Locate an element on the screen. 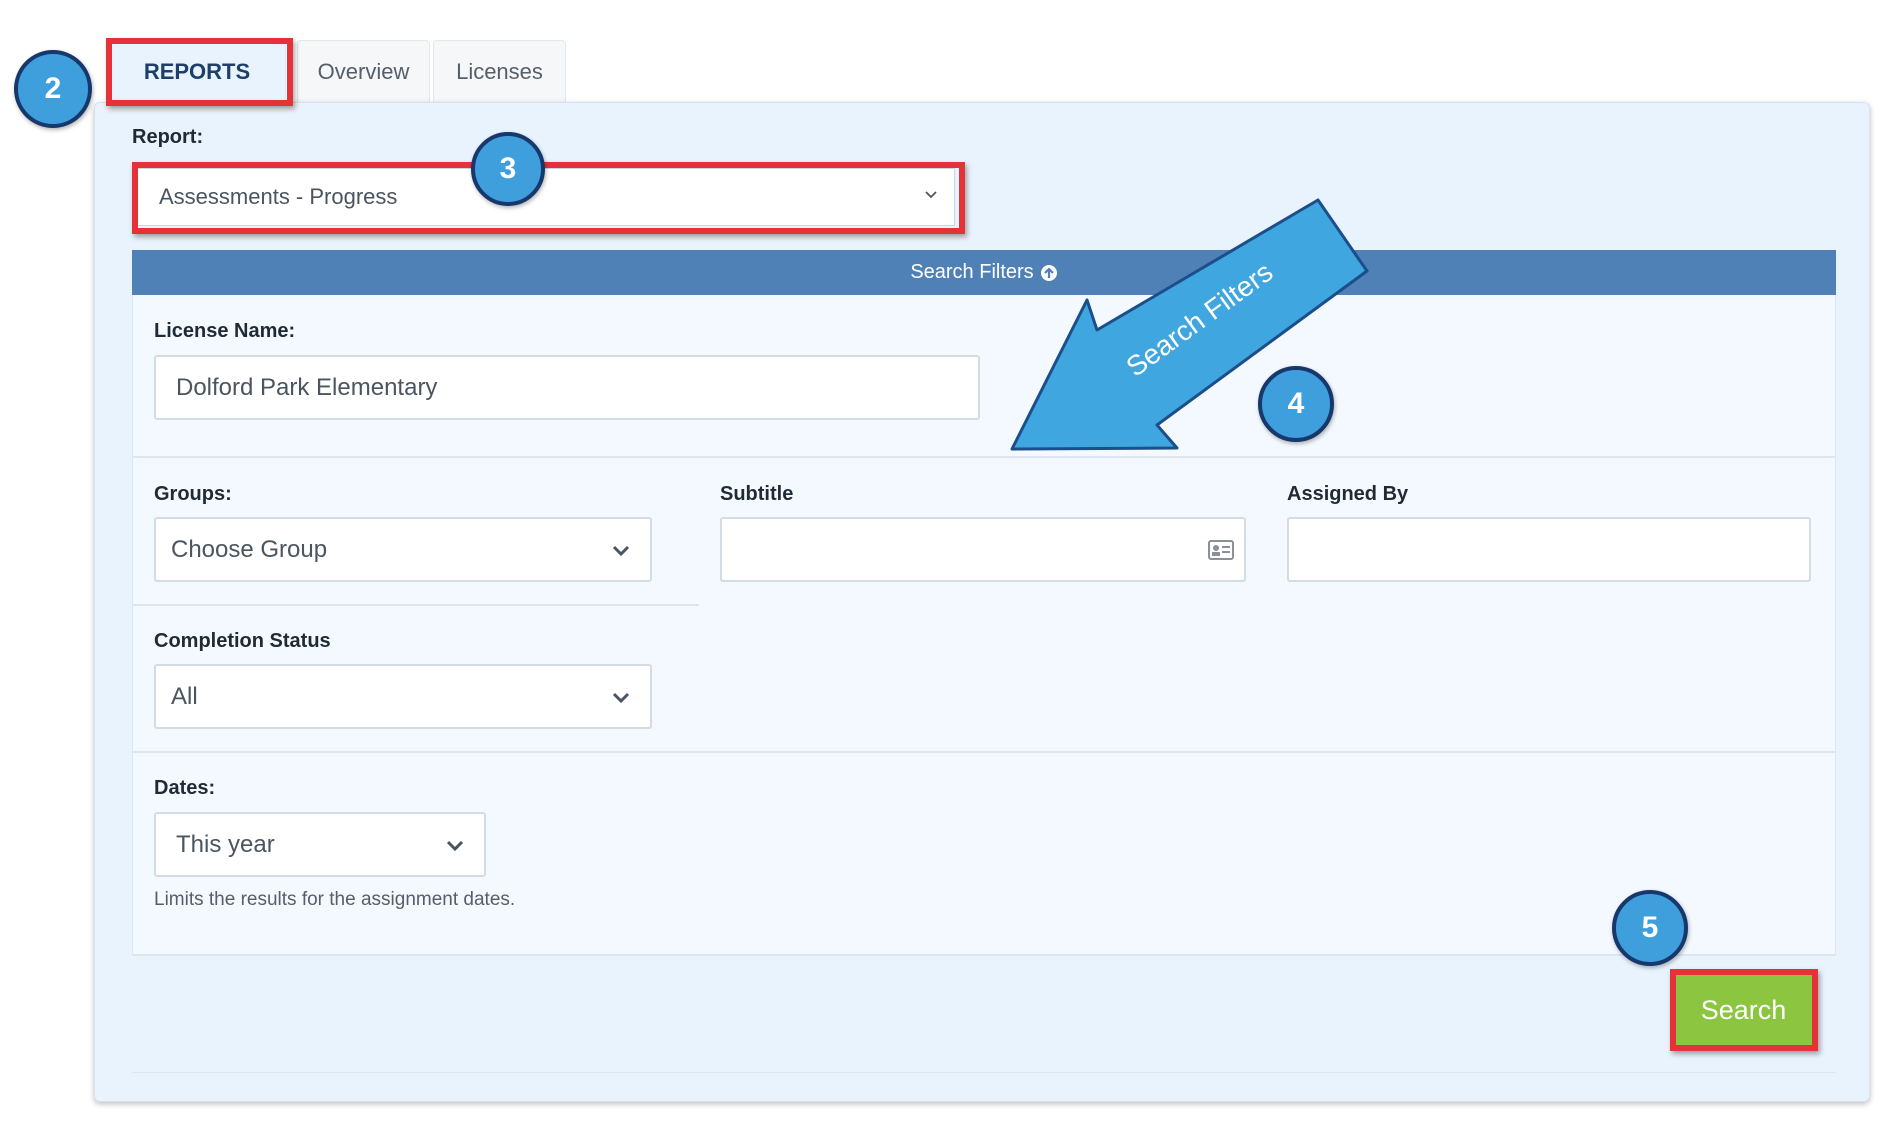 This screenshot has width=1896, height=1122. step-badge-4: 4 is located at coordinates (1296, 404).